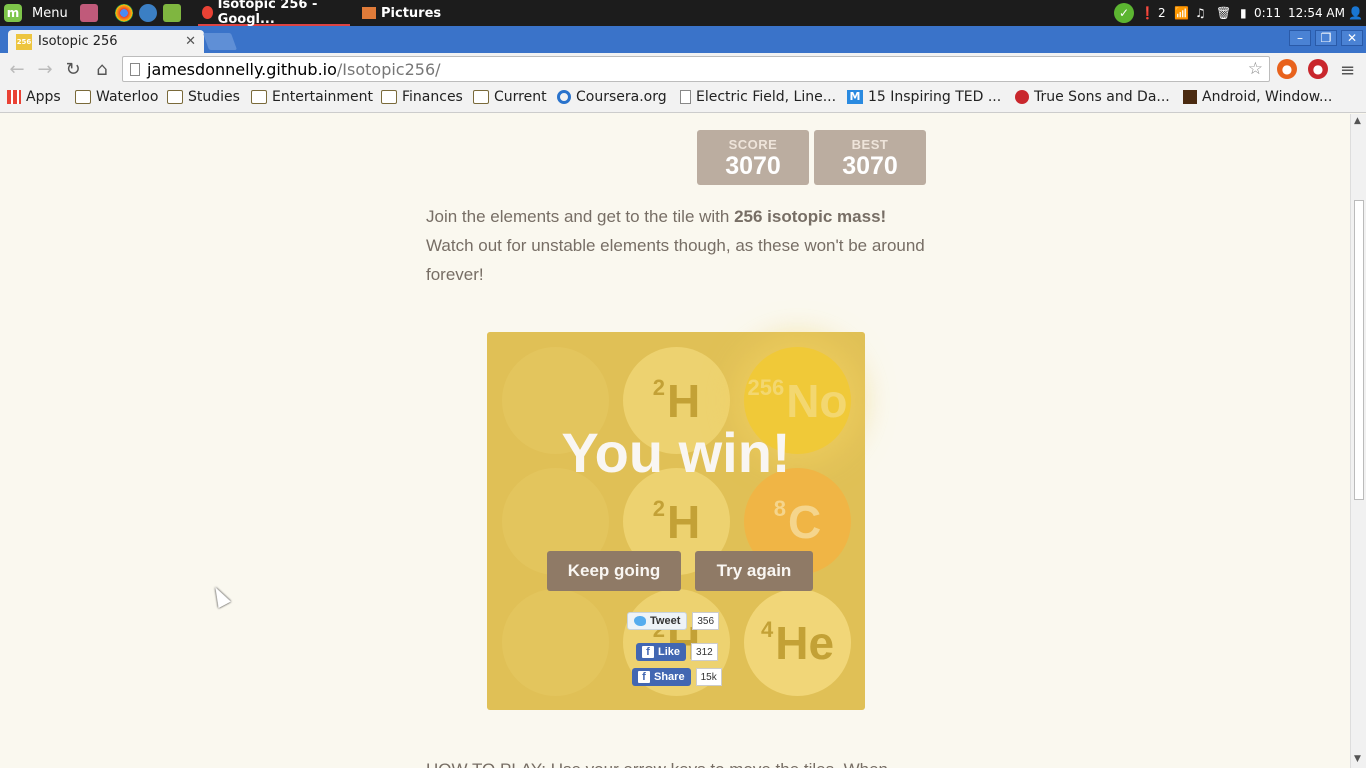  I want to click on scroll-down-arrow-icon: ▼, so click(1357, 759).